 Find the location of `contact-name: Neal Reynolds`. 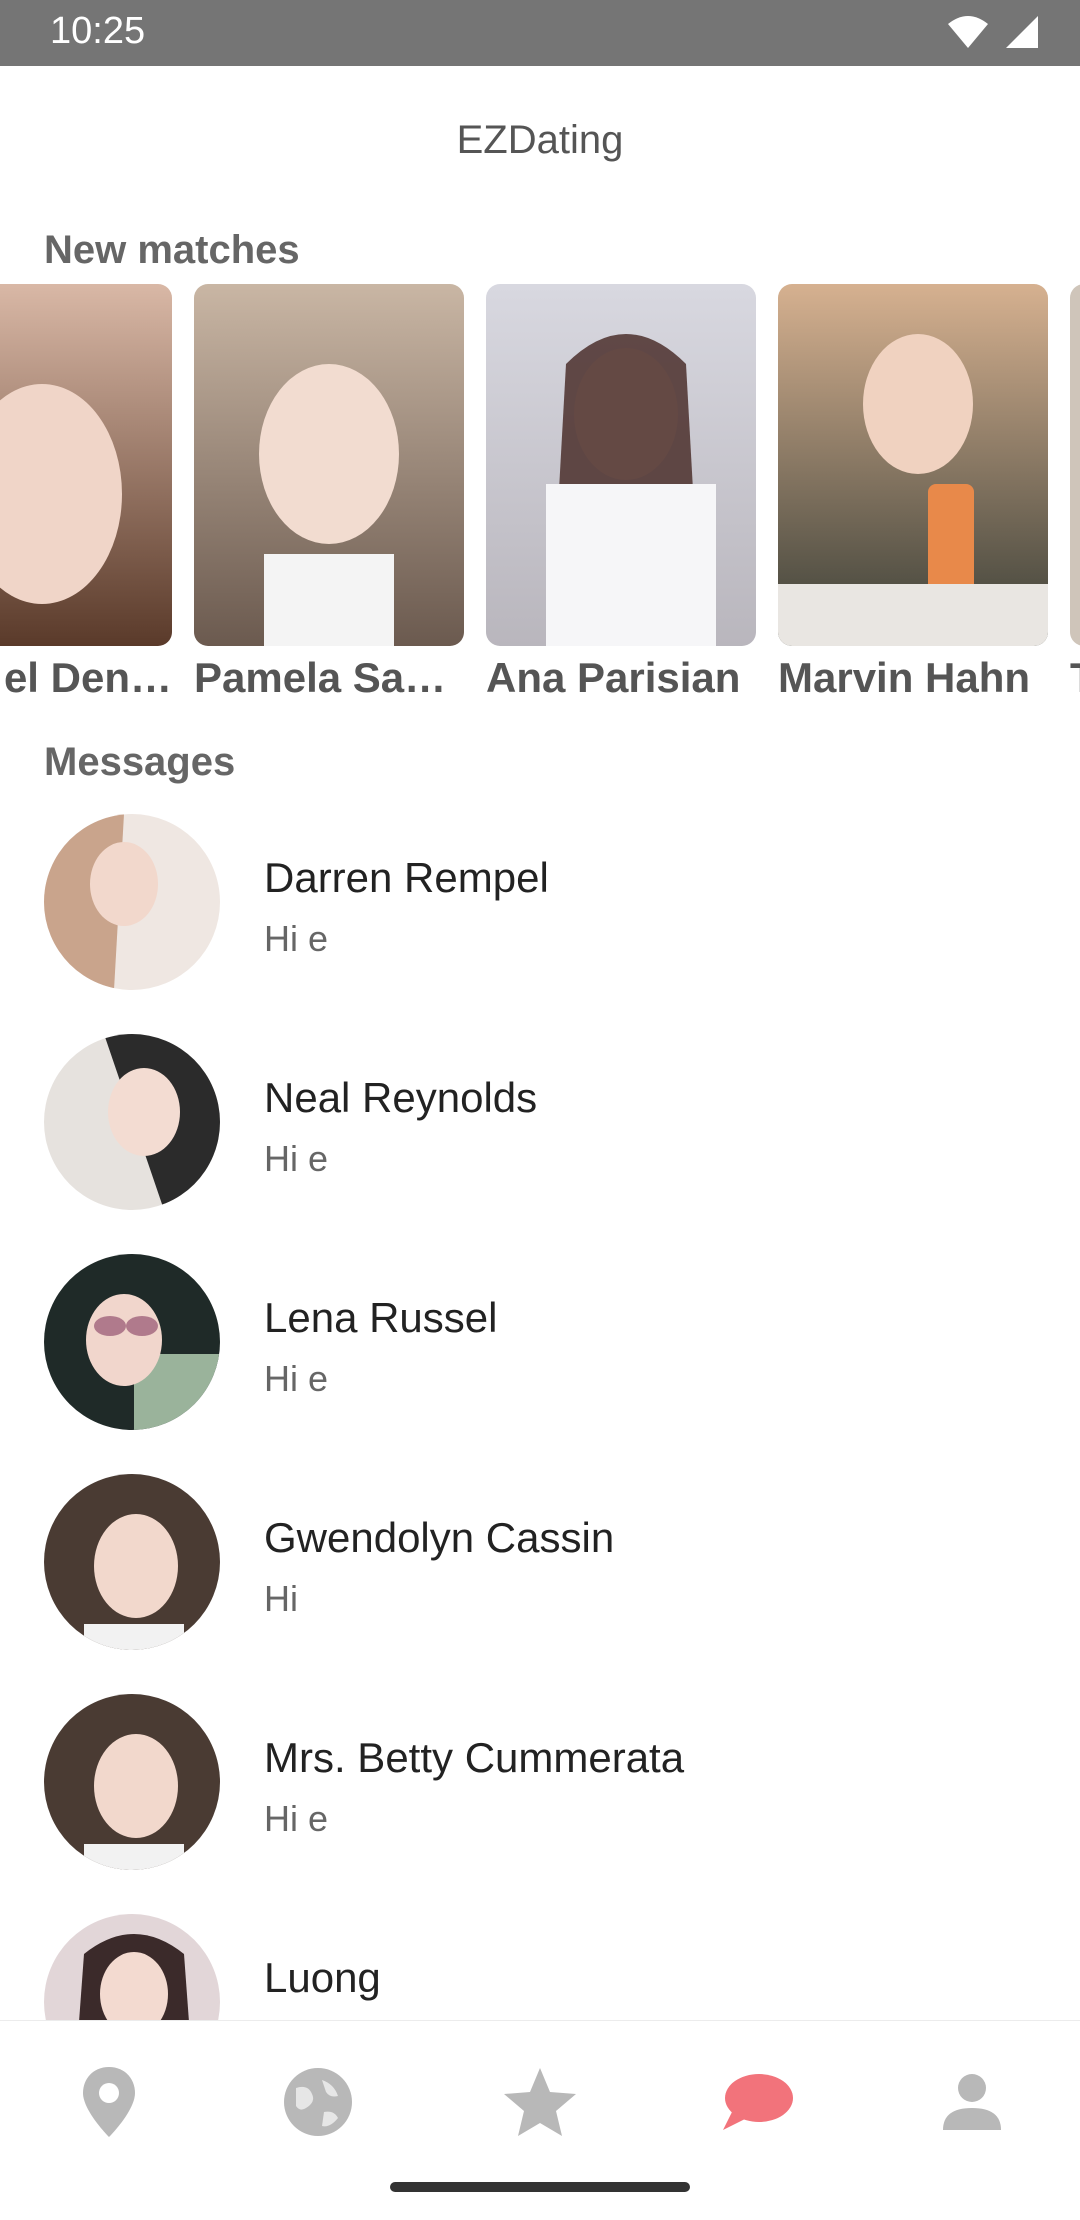

contact-name: Neal Reynolds is located at coordinates (401, 1097).